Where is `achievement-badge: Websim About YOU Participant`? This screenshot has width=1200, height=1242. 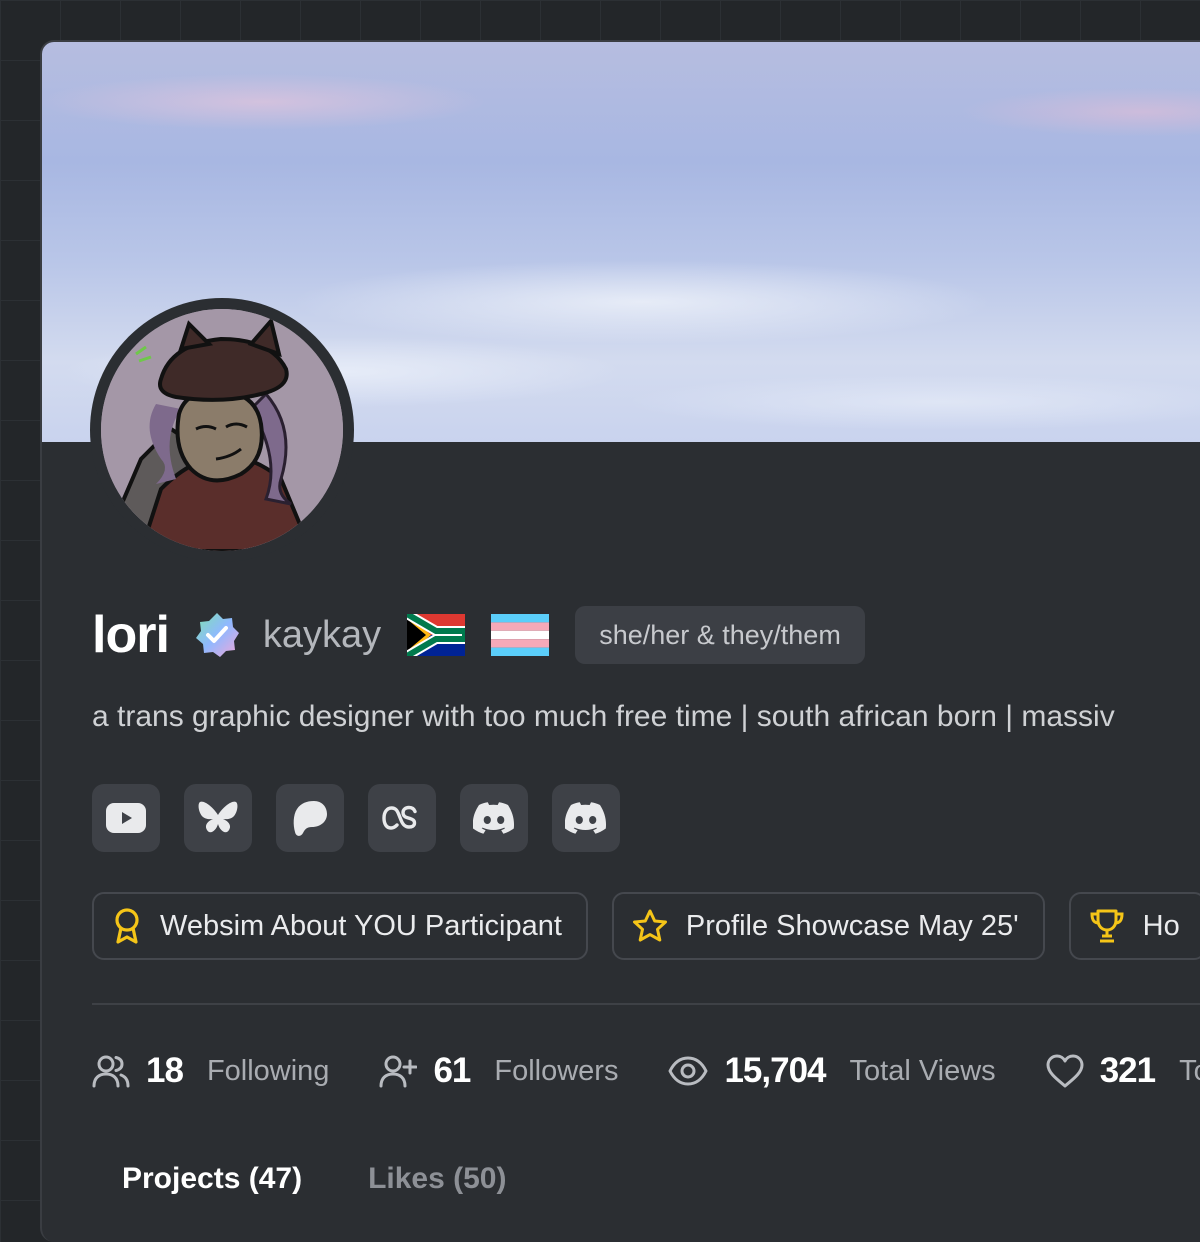
achievement-badge: Websim About YOU Participant is located at coordinates (340, 926).